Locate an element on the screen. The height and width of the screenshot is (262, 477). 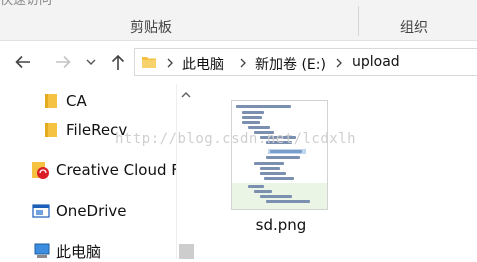
ribbon-separator is located at coordinates (358, 21).